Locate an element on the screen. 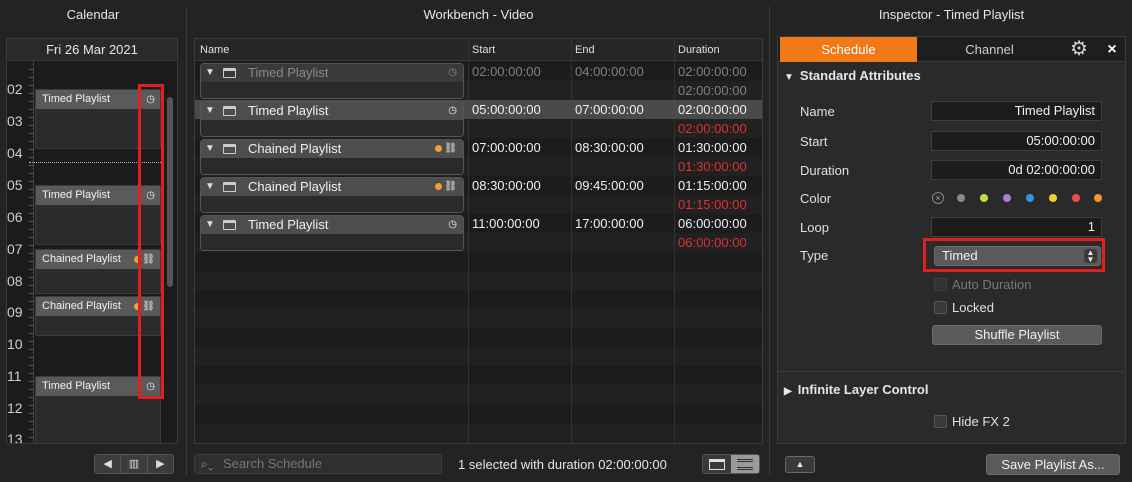 This screenshot has width=1132, height=482. row-start: 08:30:00:00 is located at coordinates (506, 185).